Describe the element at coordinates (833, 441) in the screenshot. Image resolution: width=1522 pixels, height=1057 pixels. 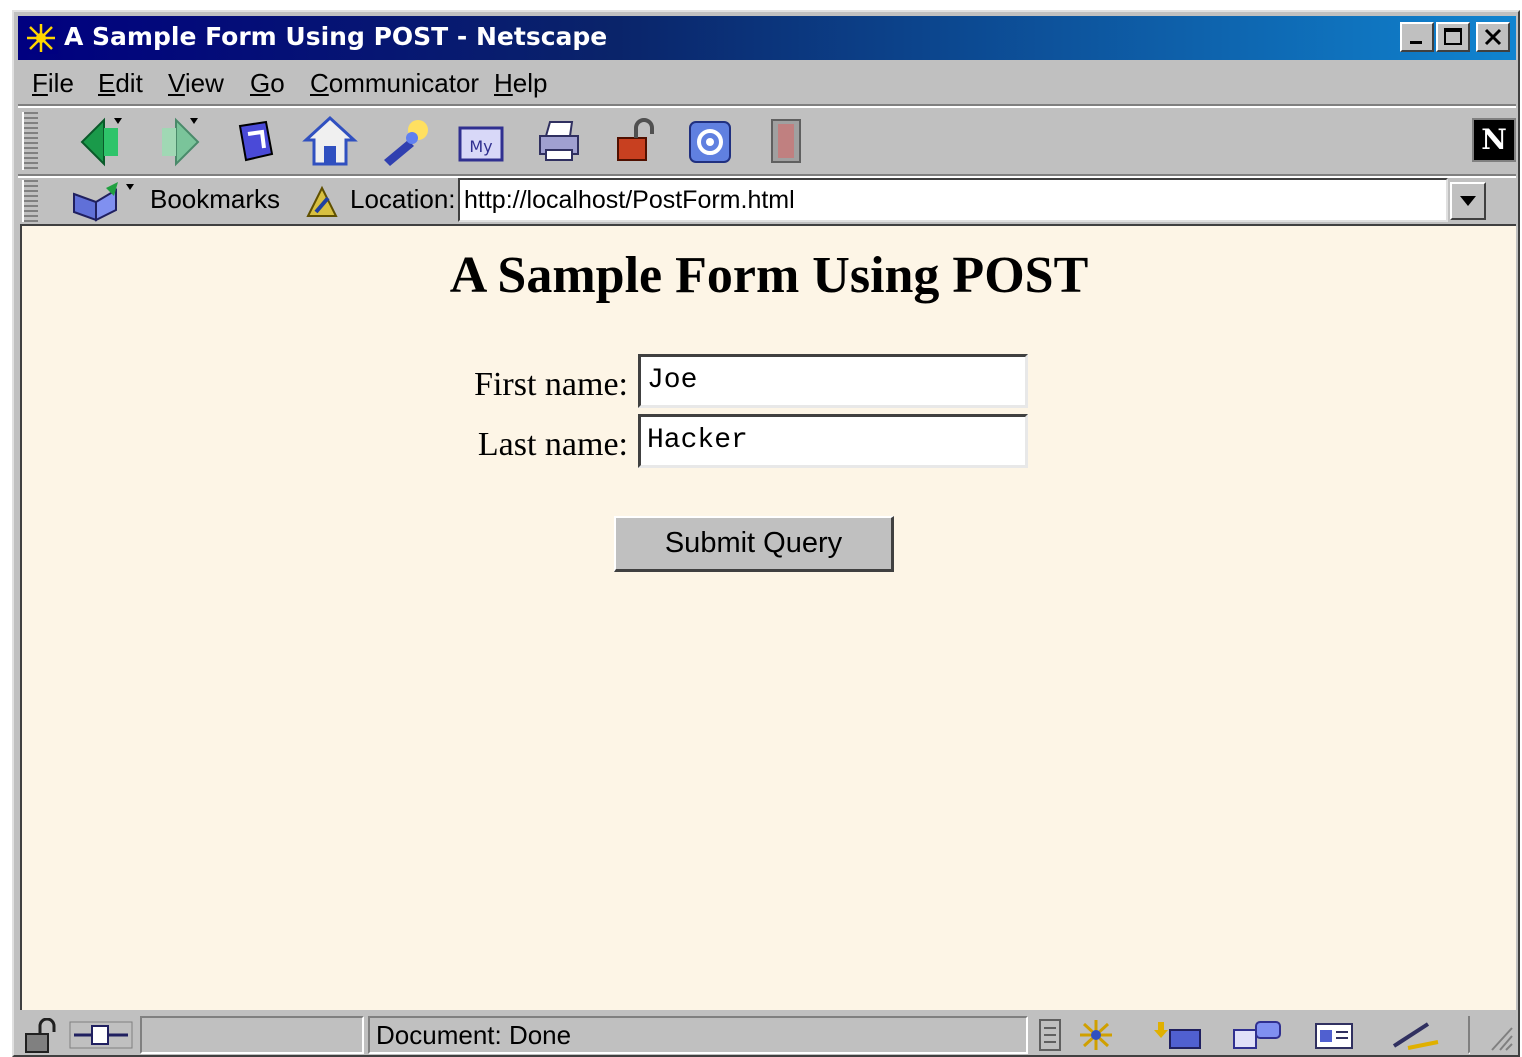
I see `last-name-input: Hacker` at that location.